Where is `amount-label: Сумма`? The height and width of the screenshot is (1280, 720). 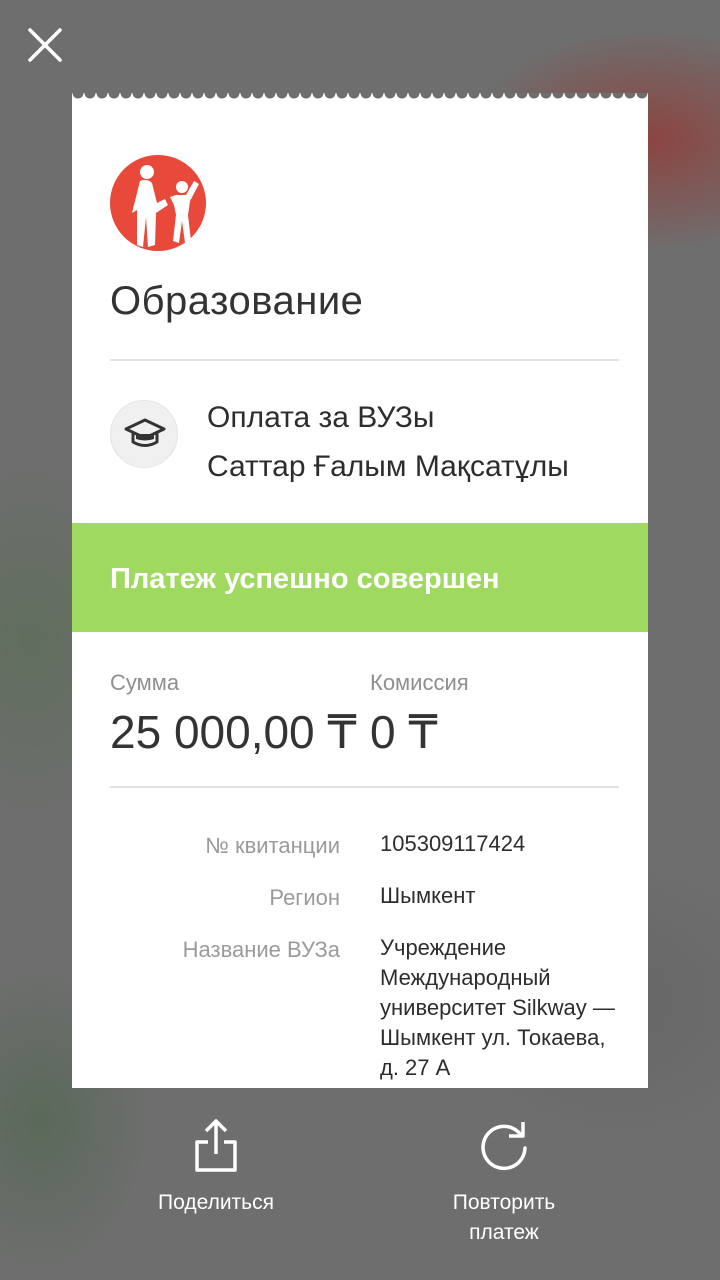
amount-label: Сумма is located at coordinates (145, 682).